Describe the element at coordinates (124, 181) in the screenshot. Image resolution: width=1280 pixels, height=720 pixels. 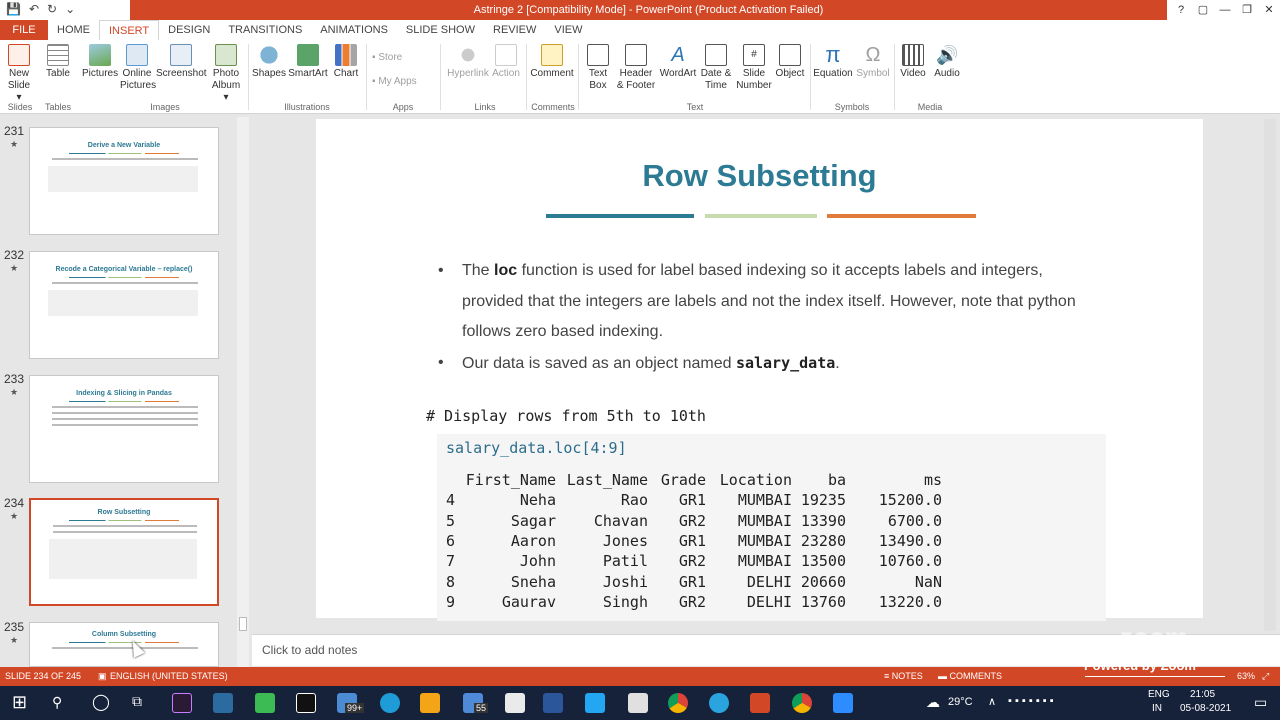
I see `slide-thumbnail: Derive a New Variable` at that location.